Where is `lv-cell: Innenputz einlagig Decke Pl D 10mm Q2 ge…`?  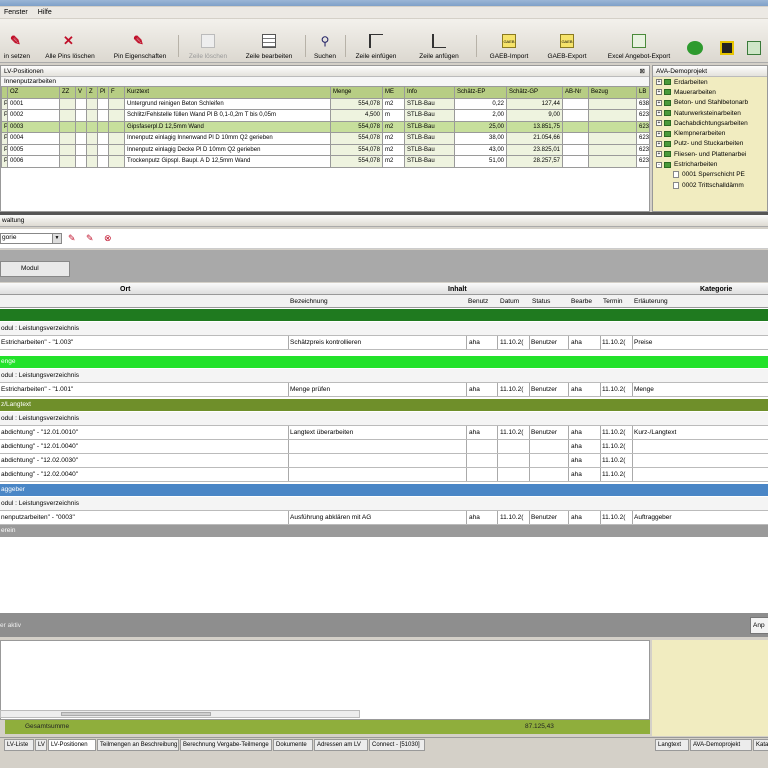
lv-cell: Innenputz einlagig Decke Pl D 10mm Q2 ge… is located at coordinates (227, 149).